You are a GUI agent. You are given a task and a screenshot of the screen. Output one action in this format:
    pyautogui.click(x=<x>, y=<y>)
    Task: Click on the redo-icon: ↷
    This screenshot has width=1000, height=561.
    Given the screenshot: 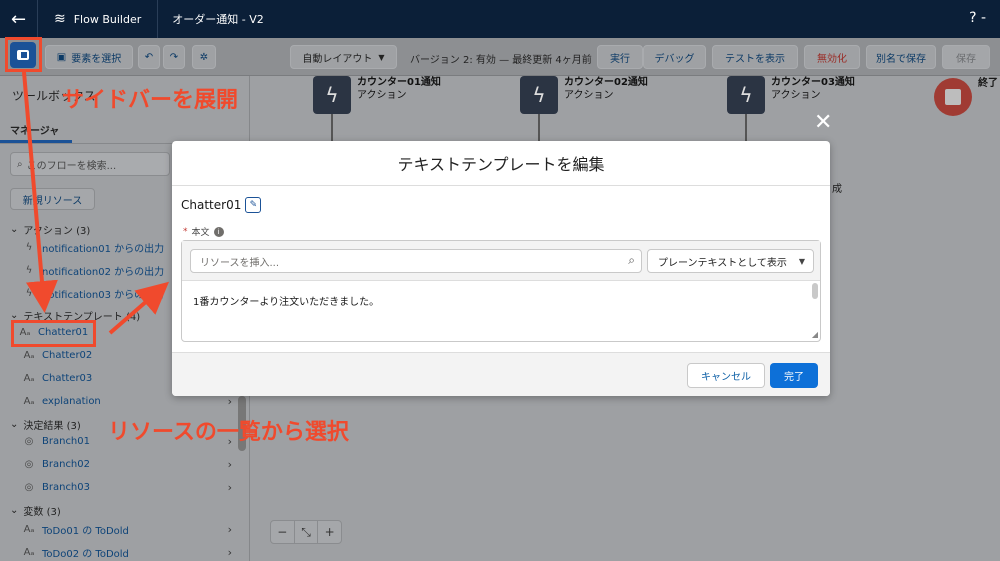 What is the action you would take?
    pyautogui.click(x=174, y=57)
    